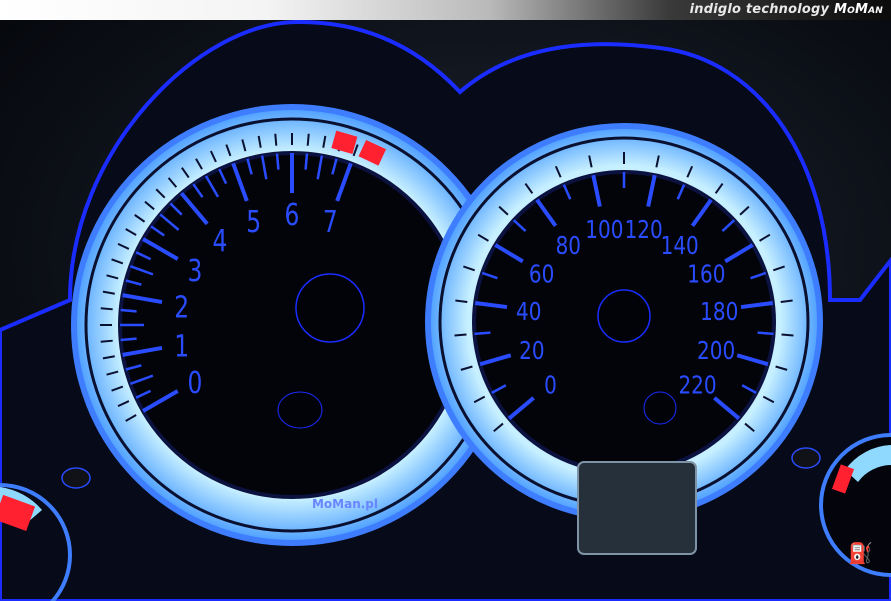 The height and width of the screenshot is (601, 891). Describe the element at coordinates (292, 215) in the screenshot. I see `tachometer-label: 6` at that location.